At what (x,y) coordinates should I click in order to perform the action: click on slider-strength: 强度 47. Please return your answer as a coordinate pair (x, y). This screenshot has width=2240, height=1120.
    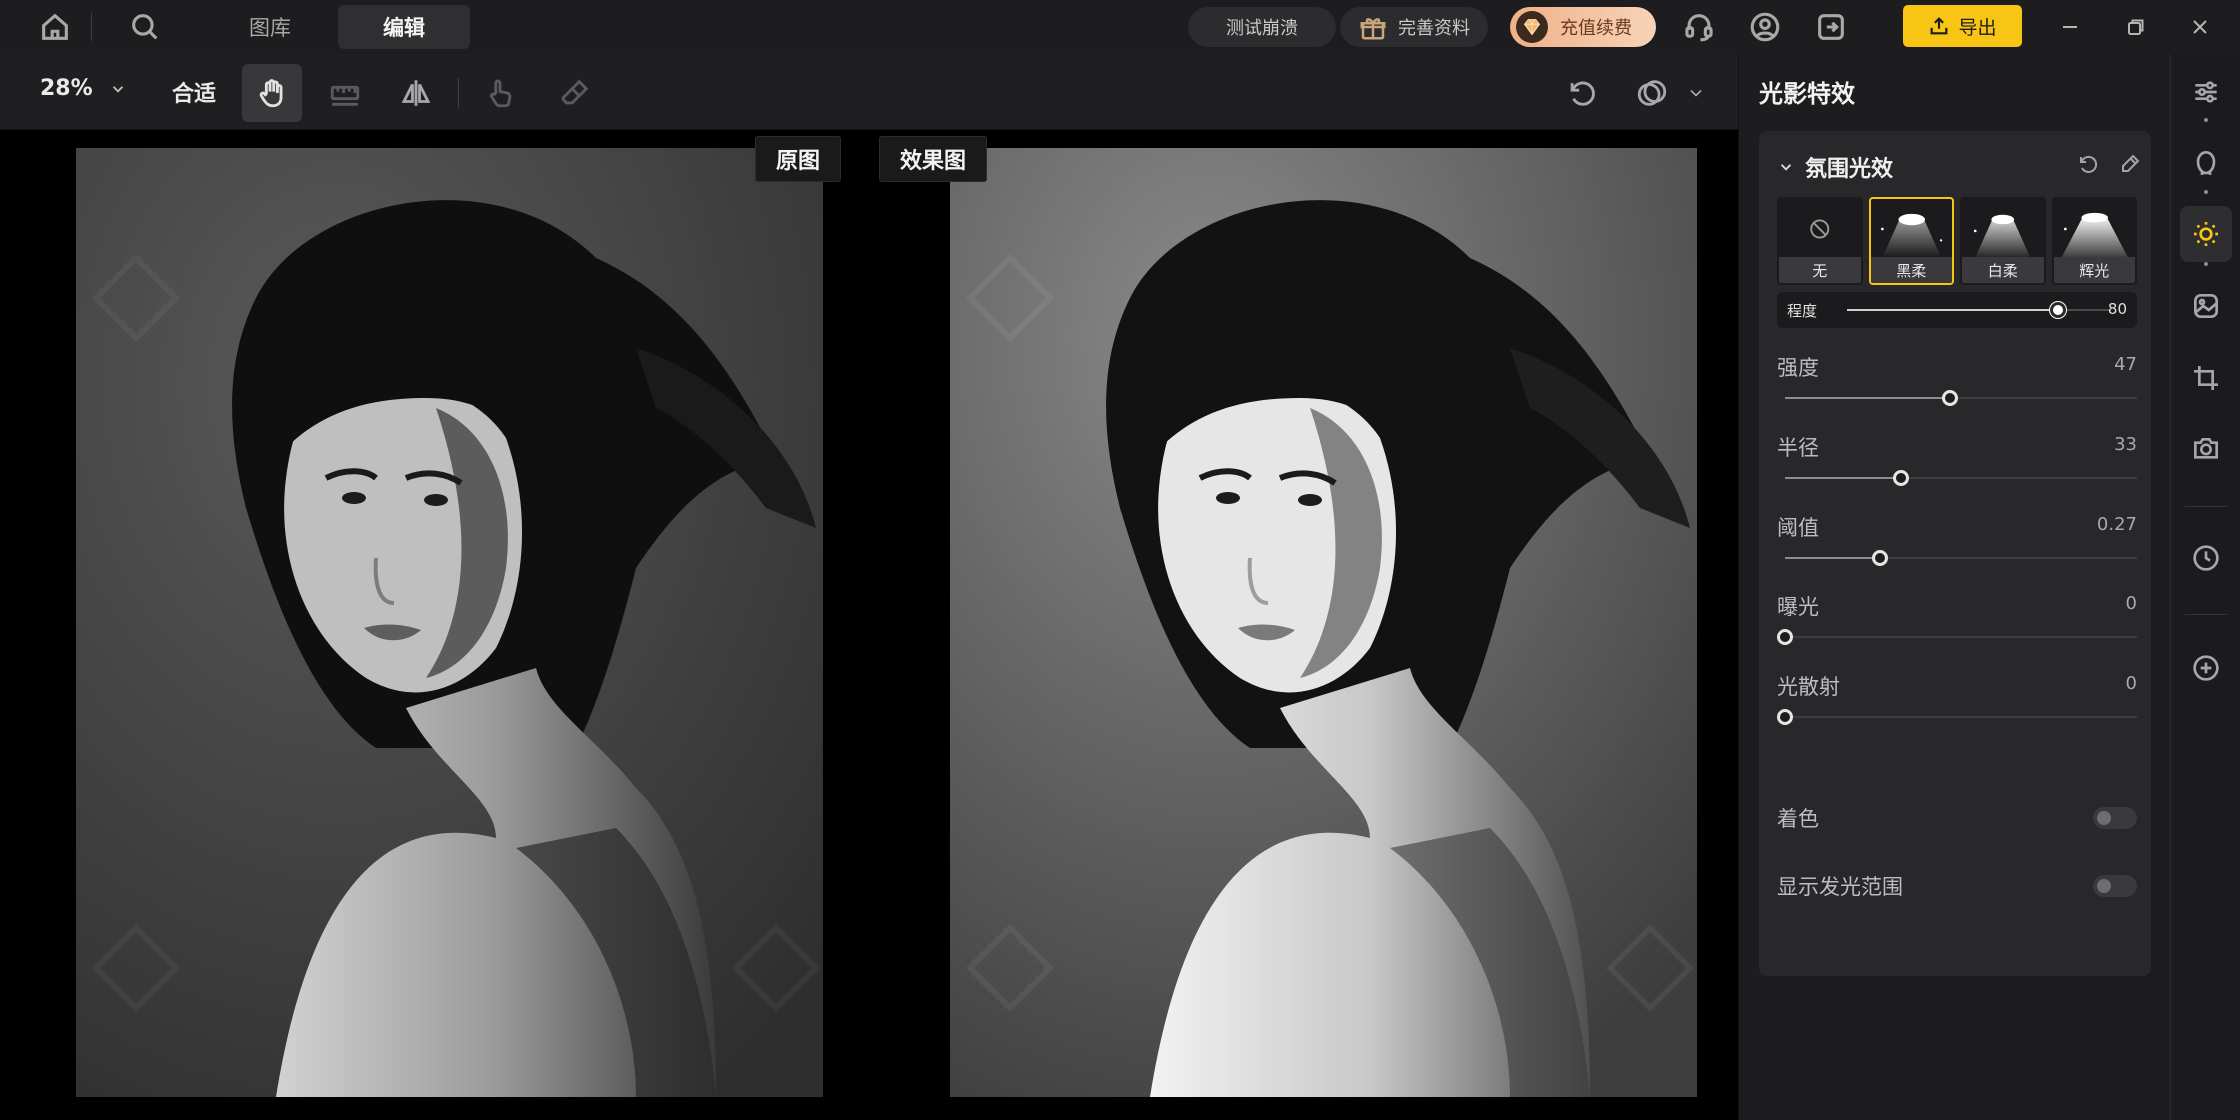
    Looking at the image, I should click on (1957, 382).